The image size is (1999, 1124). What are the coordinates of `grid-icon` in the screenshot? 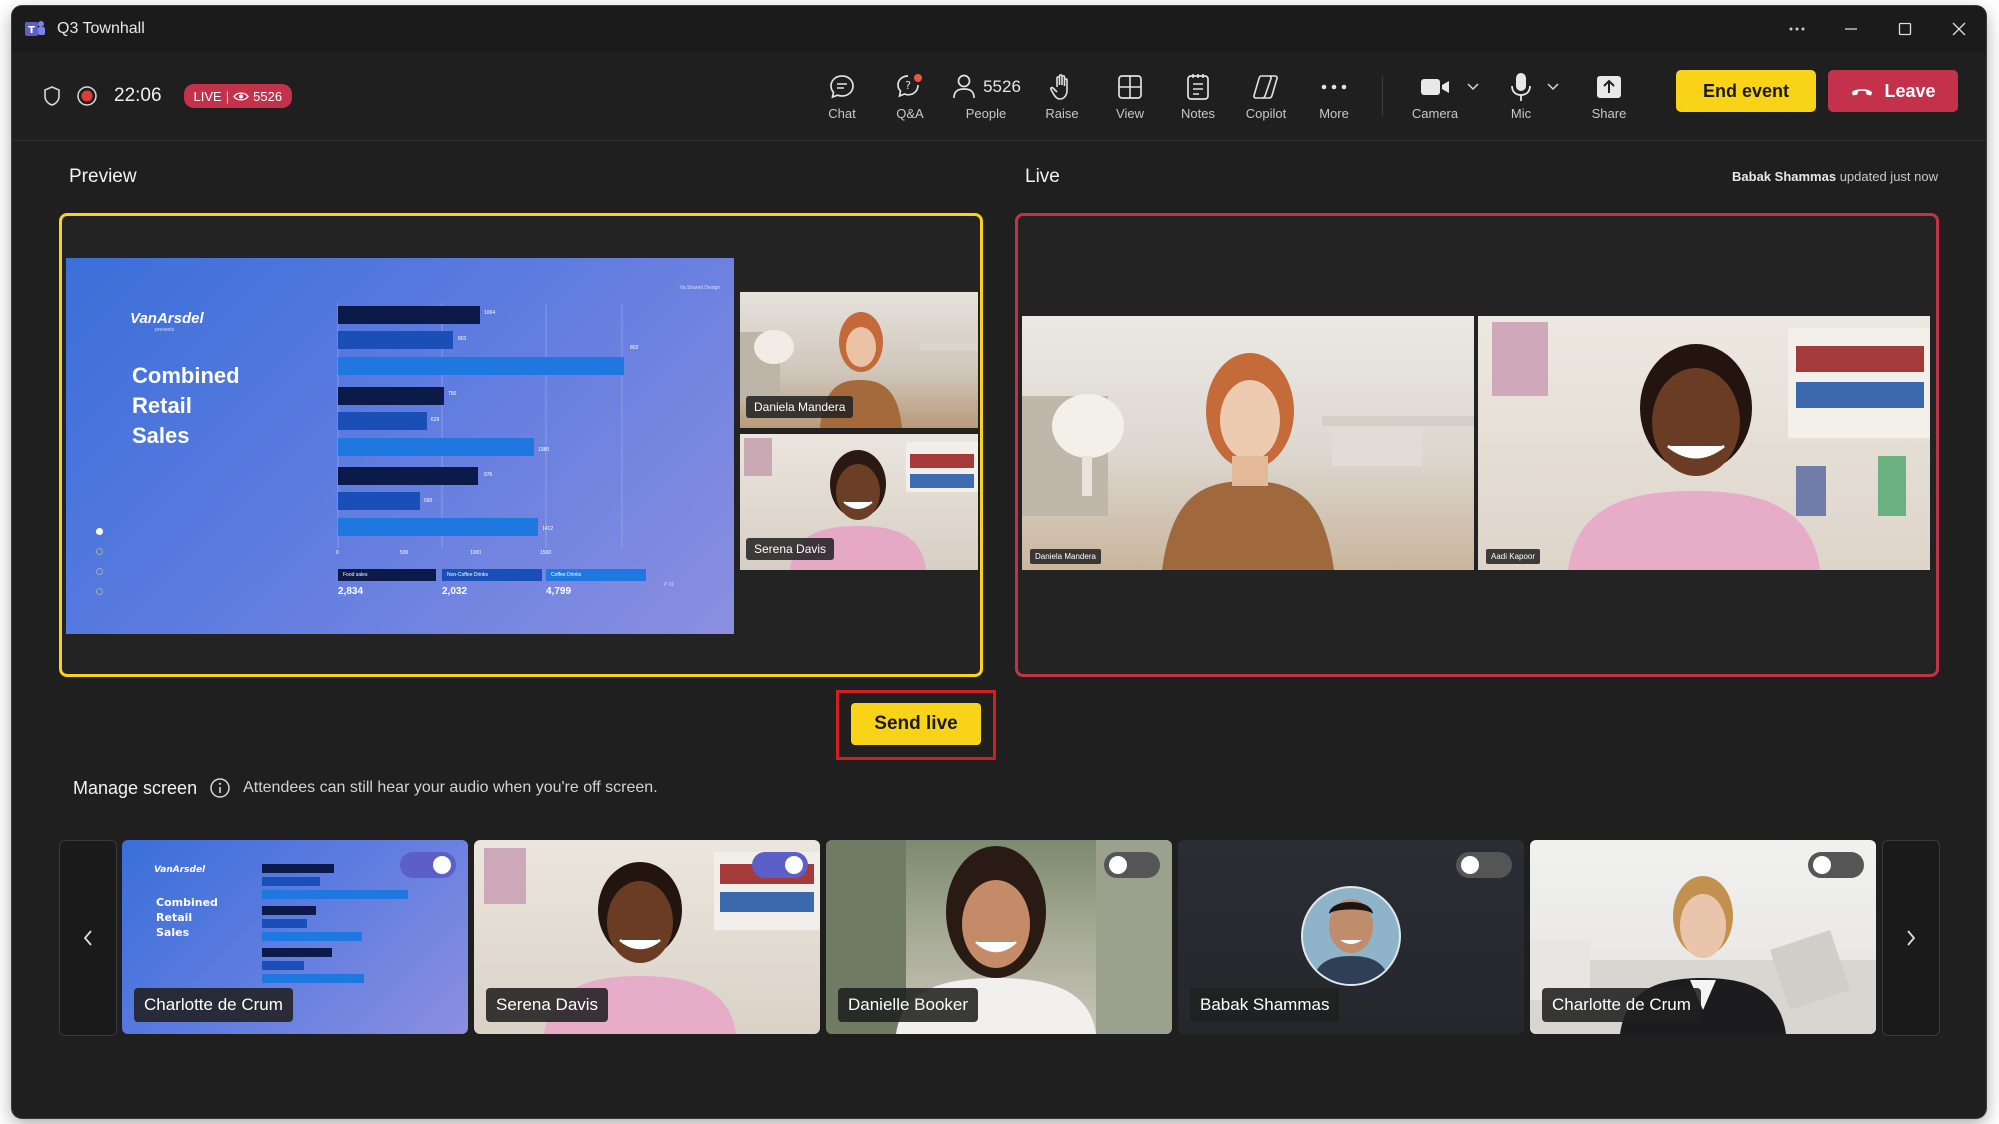 It's located at (1130, 87).